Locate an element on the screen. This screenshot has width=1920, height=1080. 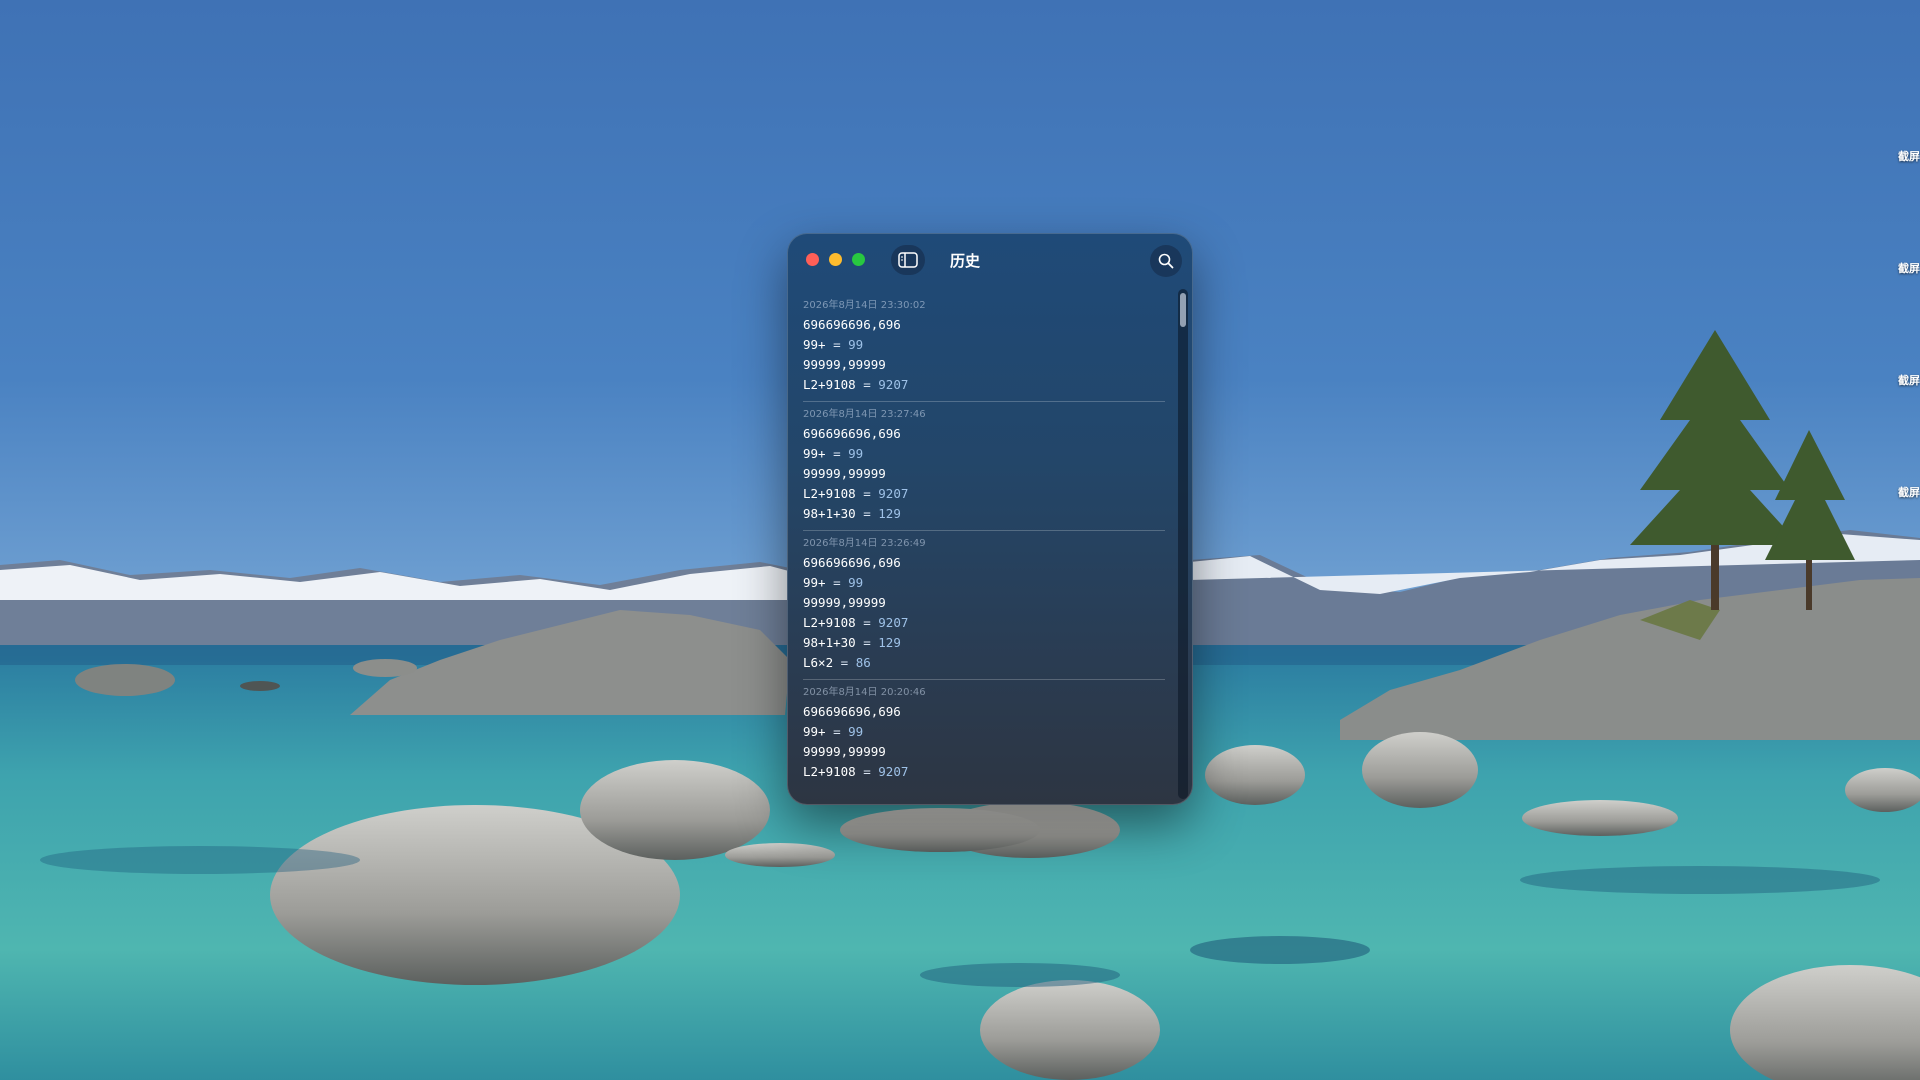
zoom-button is located at coordinates (858, 259).